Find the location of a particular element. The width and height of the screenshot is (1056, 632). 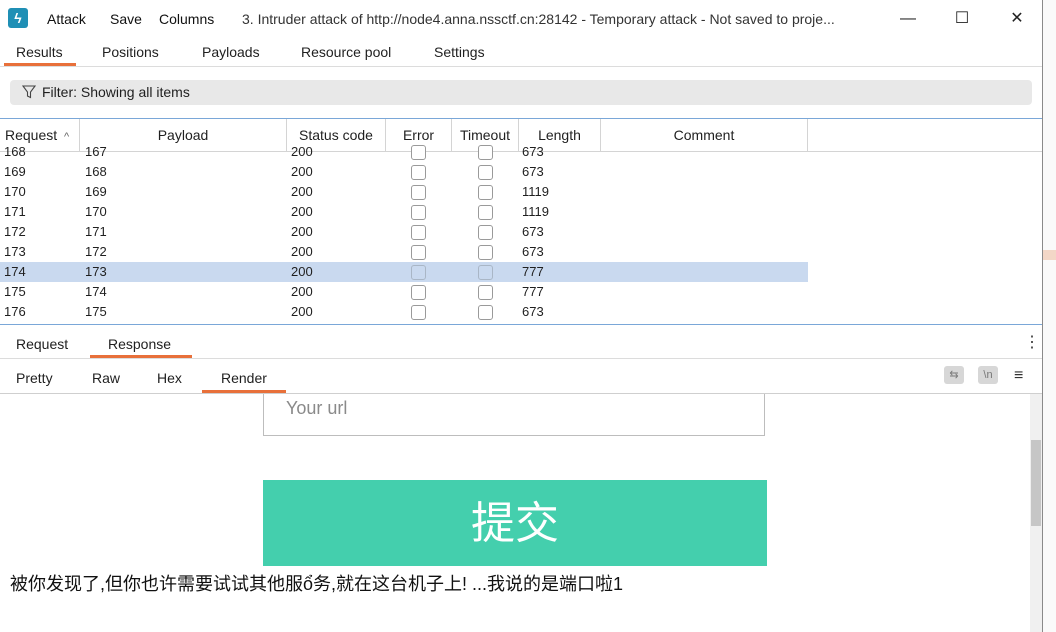

url-placeholder: Your url is located at coordinates (317, 408).